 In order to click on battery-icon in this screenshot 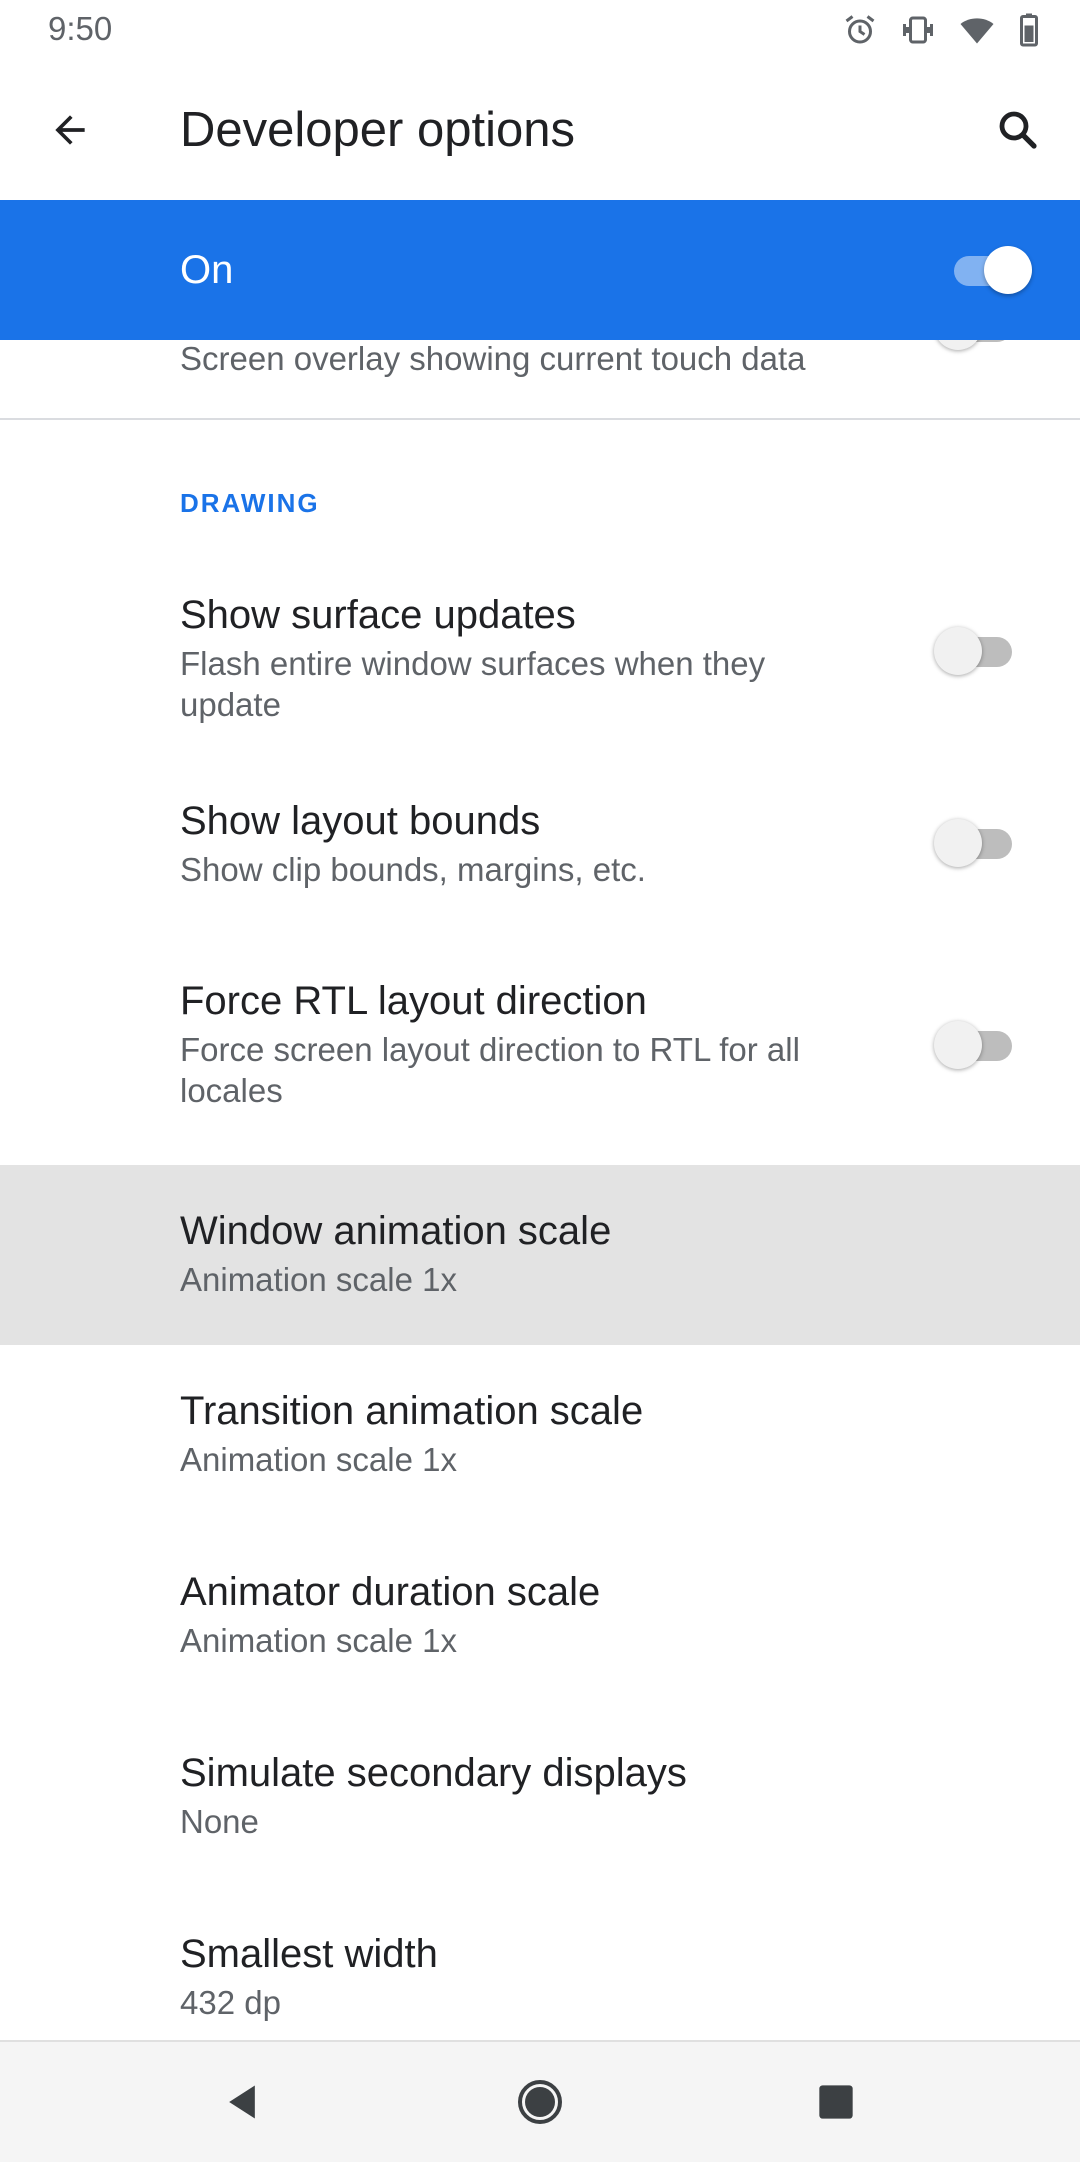, I will do `click(1029, 30)`.